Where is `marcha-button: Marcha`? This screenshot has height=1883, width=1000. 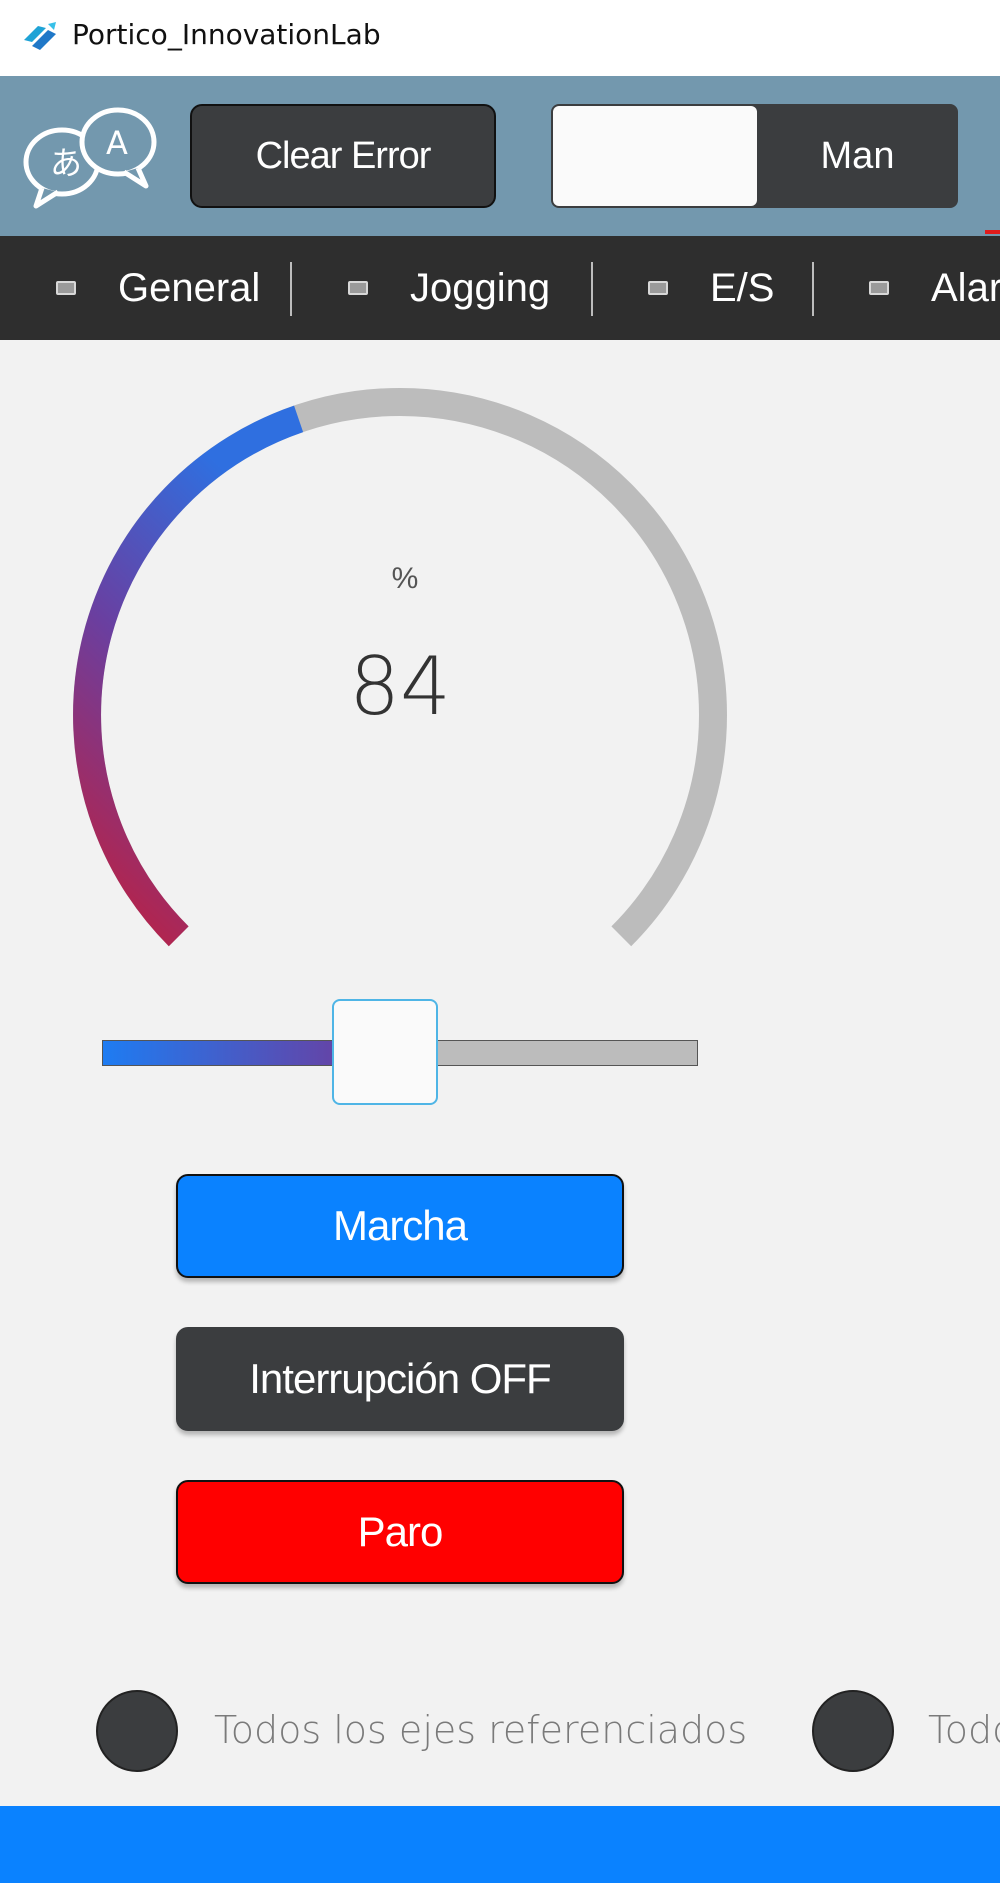
marcha-button: Marcha is located at coordinates (400, 1226).